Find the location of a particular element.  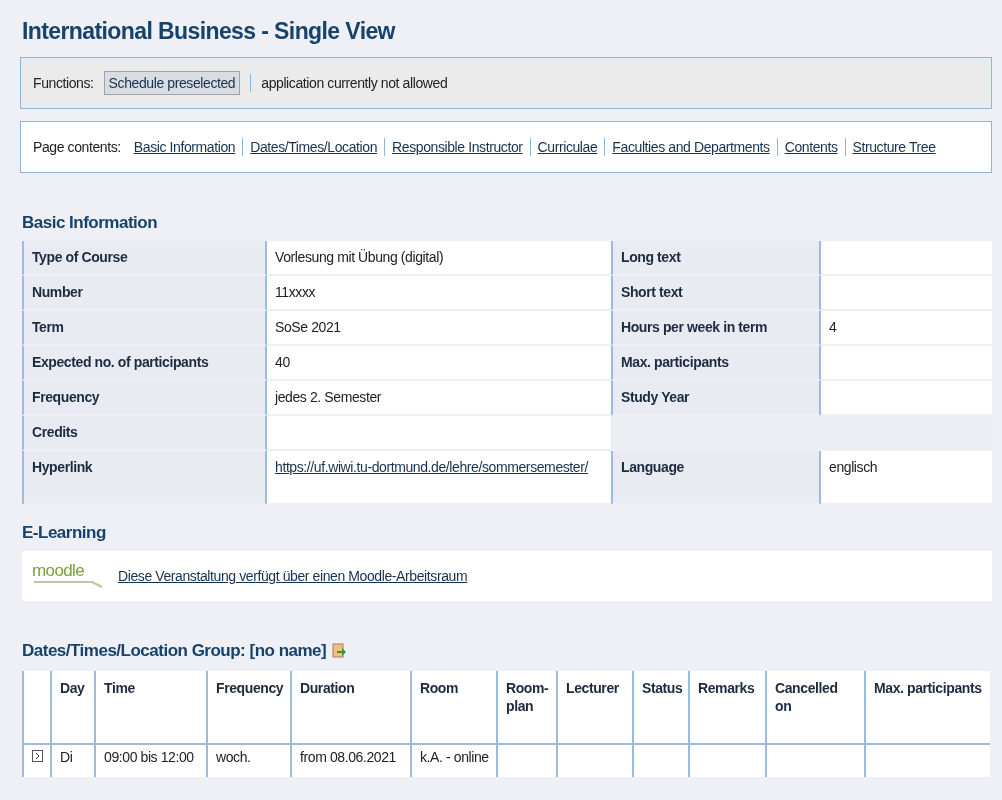

column-header: Room-plan is located at coordinates (526, 708).